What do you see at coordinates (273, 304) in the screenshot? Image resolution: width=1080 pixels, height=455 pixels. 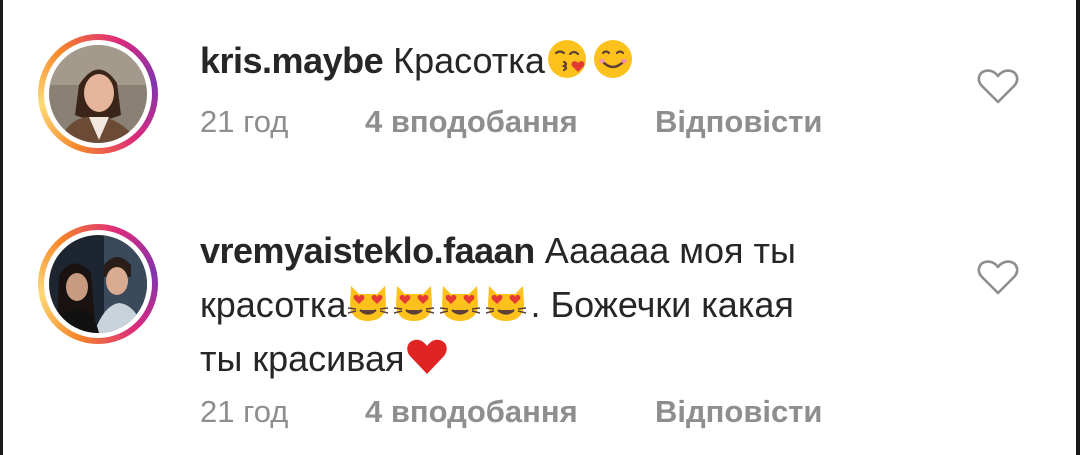 I see `comment-body-line-2: красотка` at bounding box center [273, 304].